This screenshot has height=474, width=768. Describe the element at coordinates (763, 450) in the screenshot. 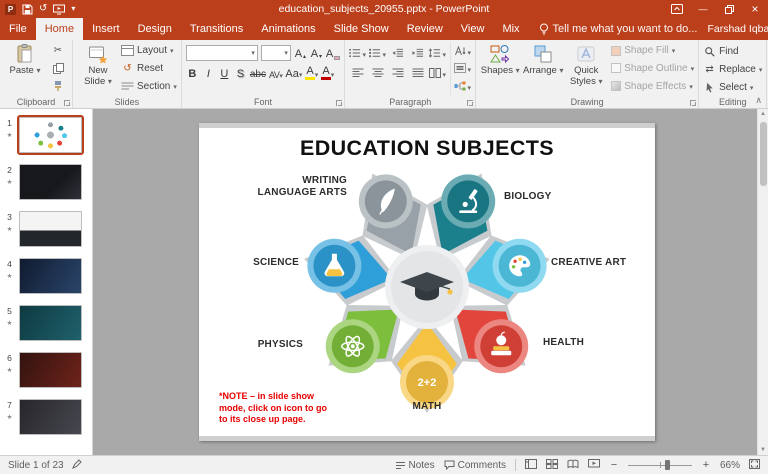

I see `scroll-down-icon: ▼` at that location.